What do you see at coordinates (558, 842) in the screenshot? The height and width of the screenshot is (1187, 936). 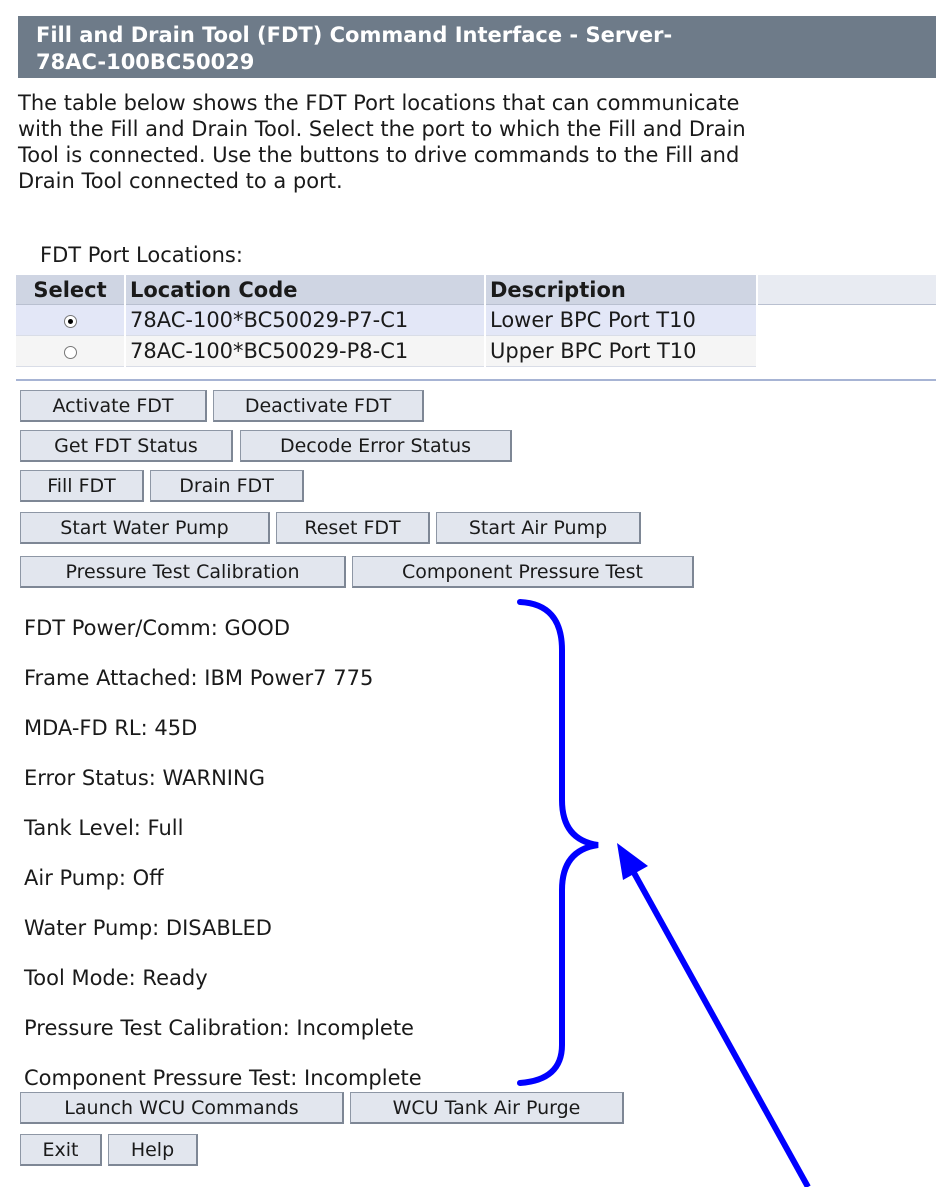 I see `curly-brace-icon` at bounding box center [558, 842].